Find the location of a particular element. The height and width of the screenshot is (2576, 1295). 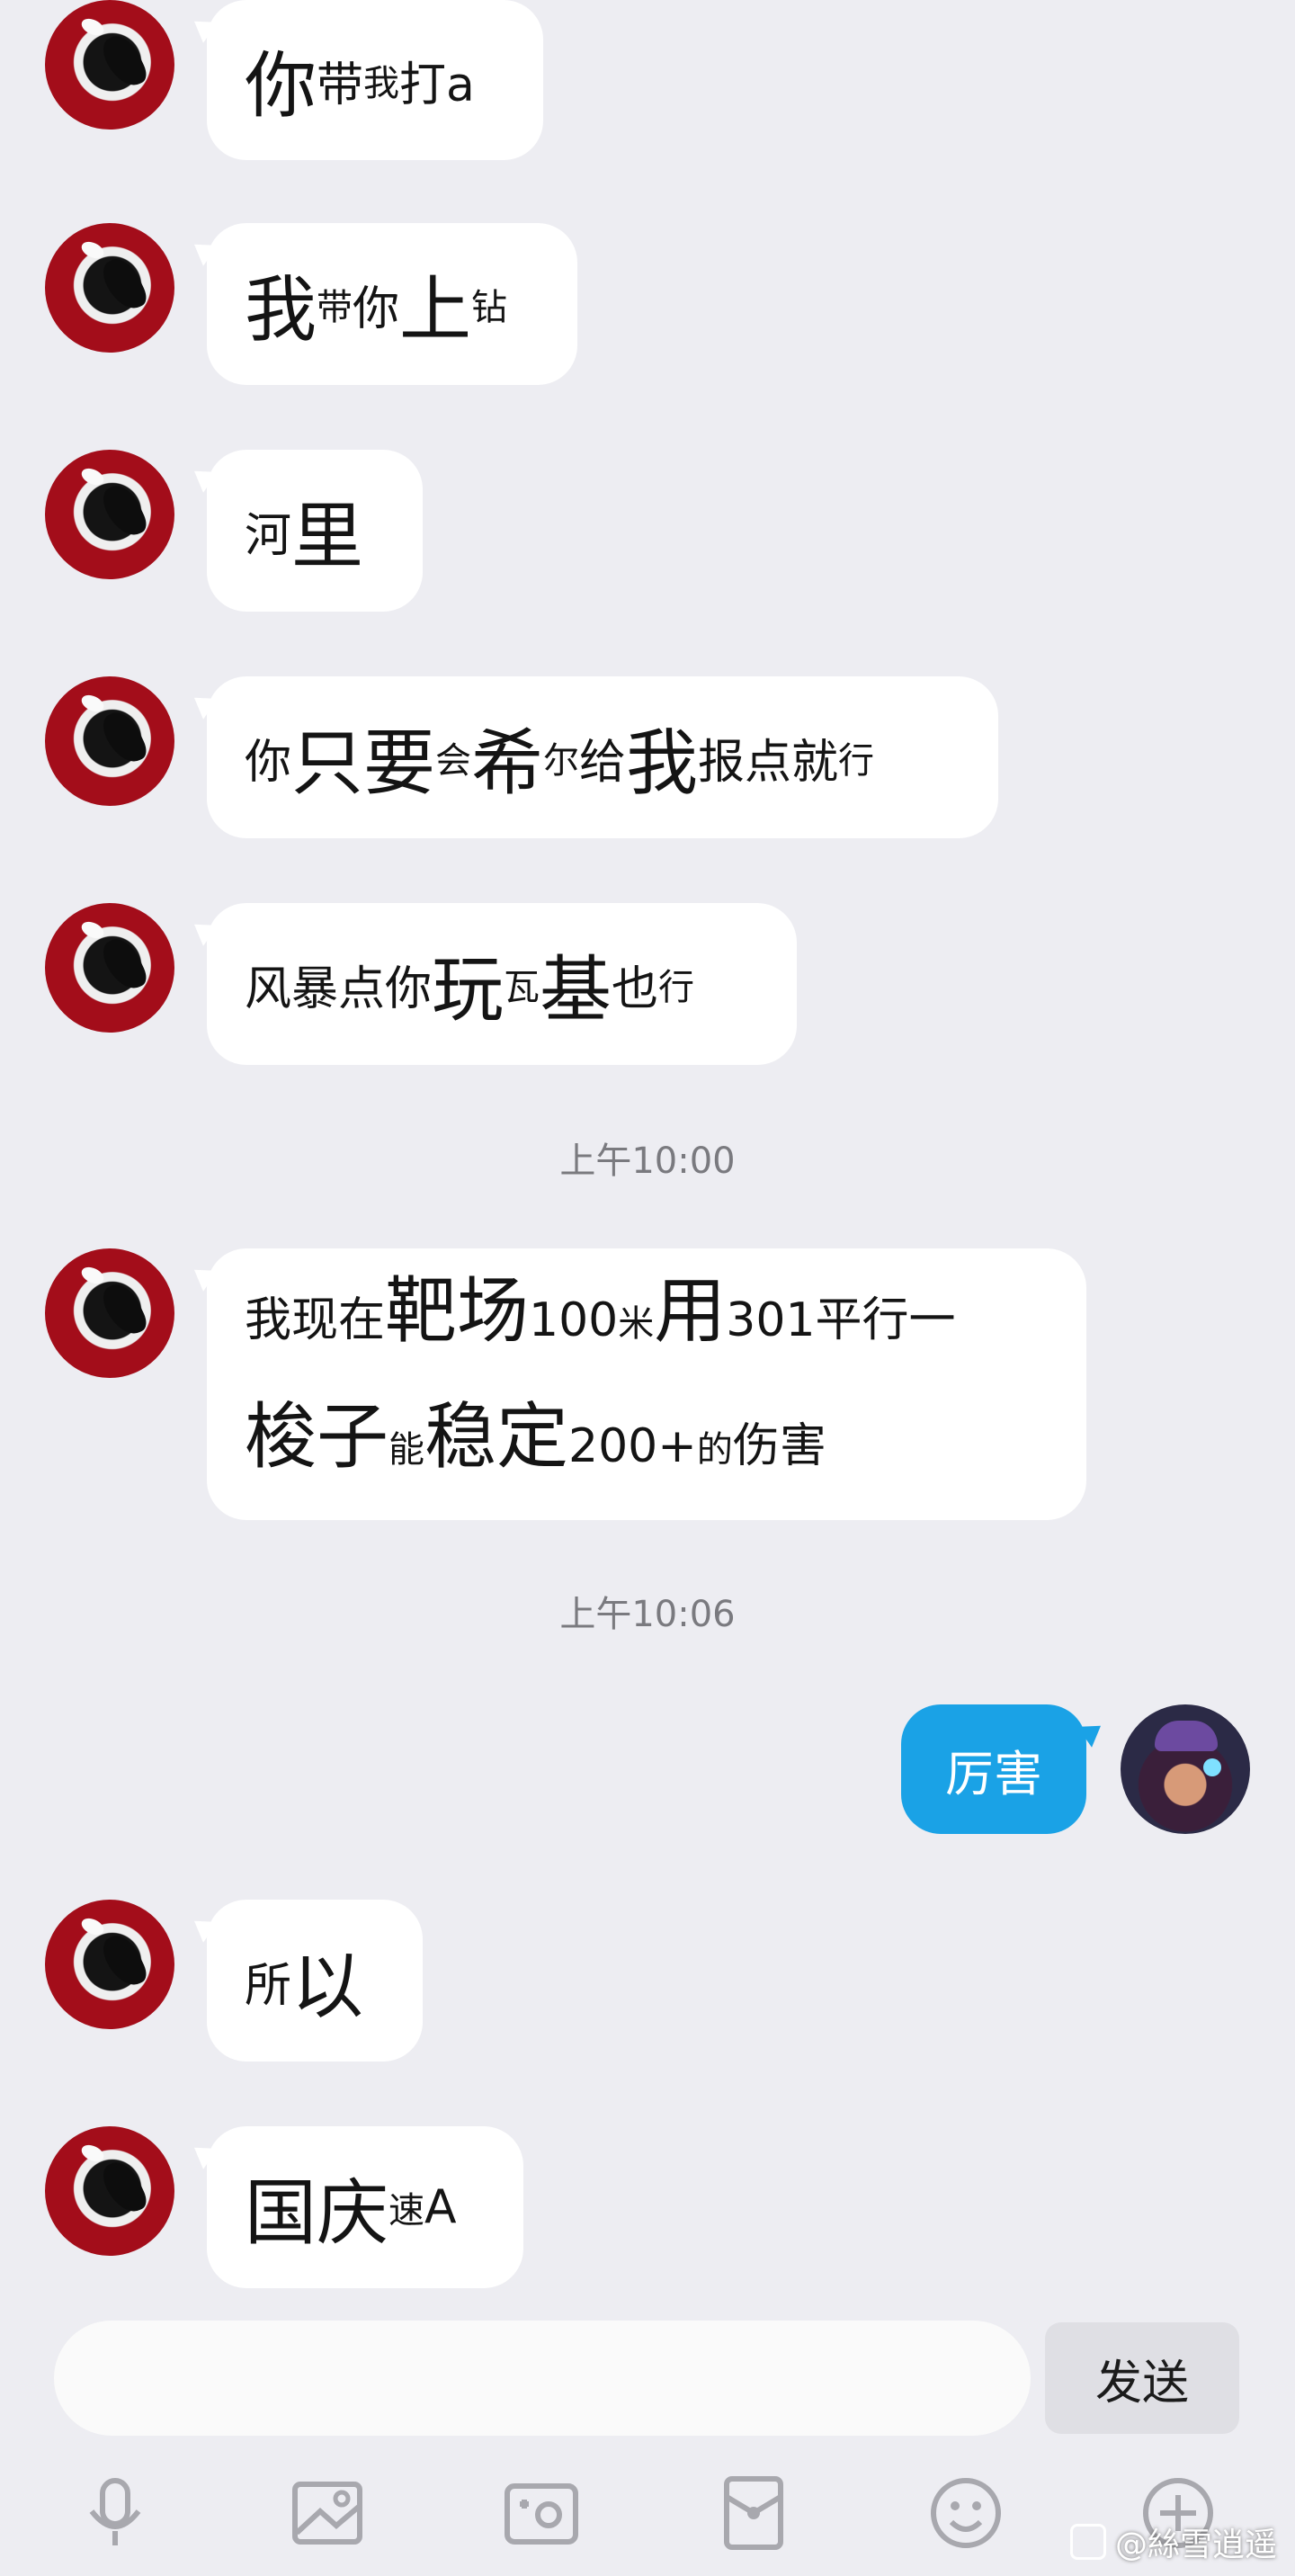

message-text-segment: 靶场 is located at coordinates (457, 1311).